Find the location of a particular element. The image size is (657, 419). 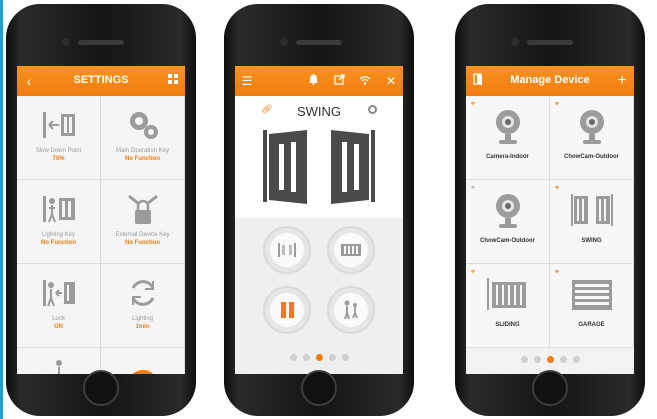

close-gate-button is located at coordinates (351, 250).